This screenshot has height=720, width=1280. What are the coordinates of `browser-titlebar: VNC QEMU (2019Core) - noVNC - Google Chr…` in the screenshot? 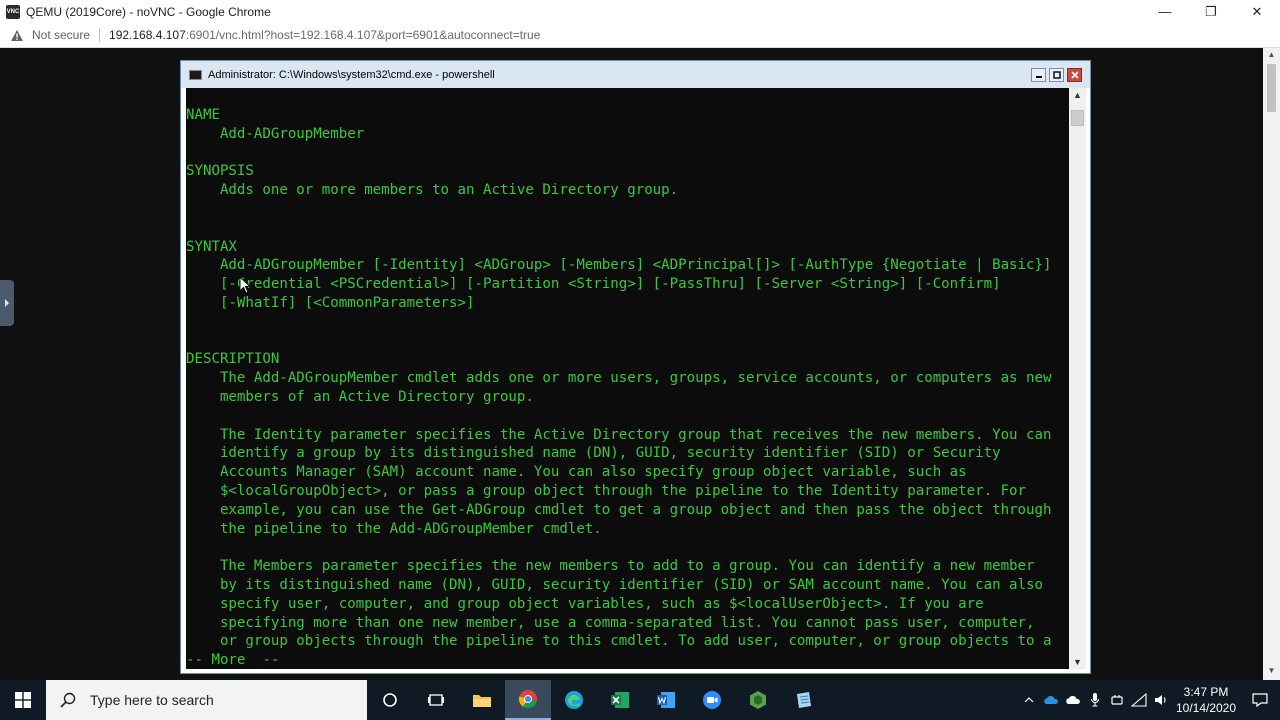 It's located at (640, 11).